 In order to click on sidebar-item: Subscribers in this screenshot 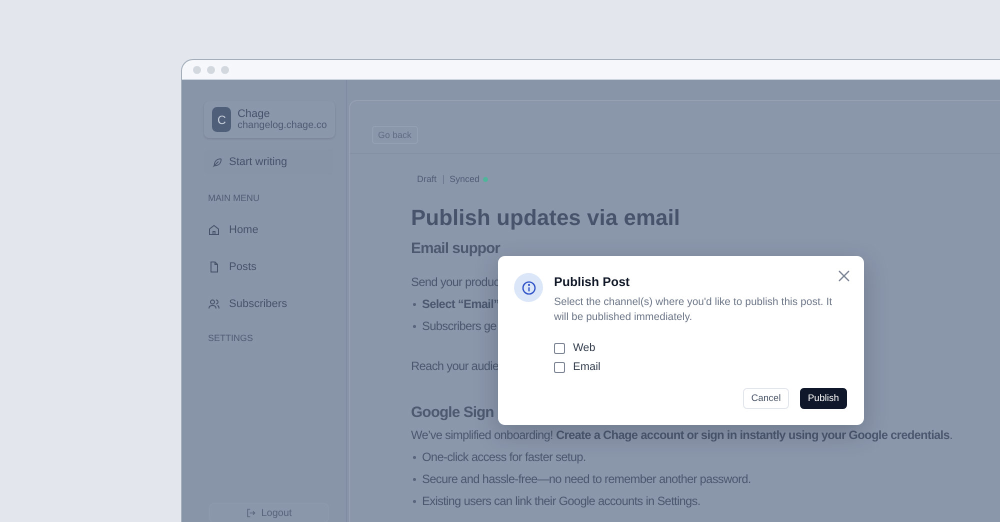, I will do `click(271, 303)`.